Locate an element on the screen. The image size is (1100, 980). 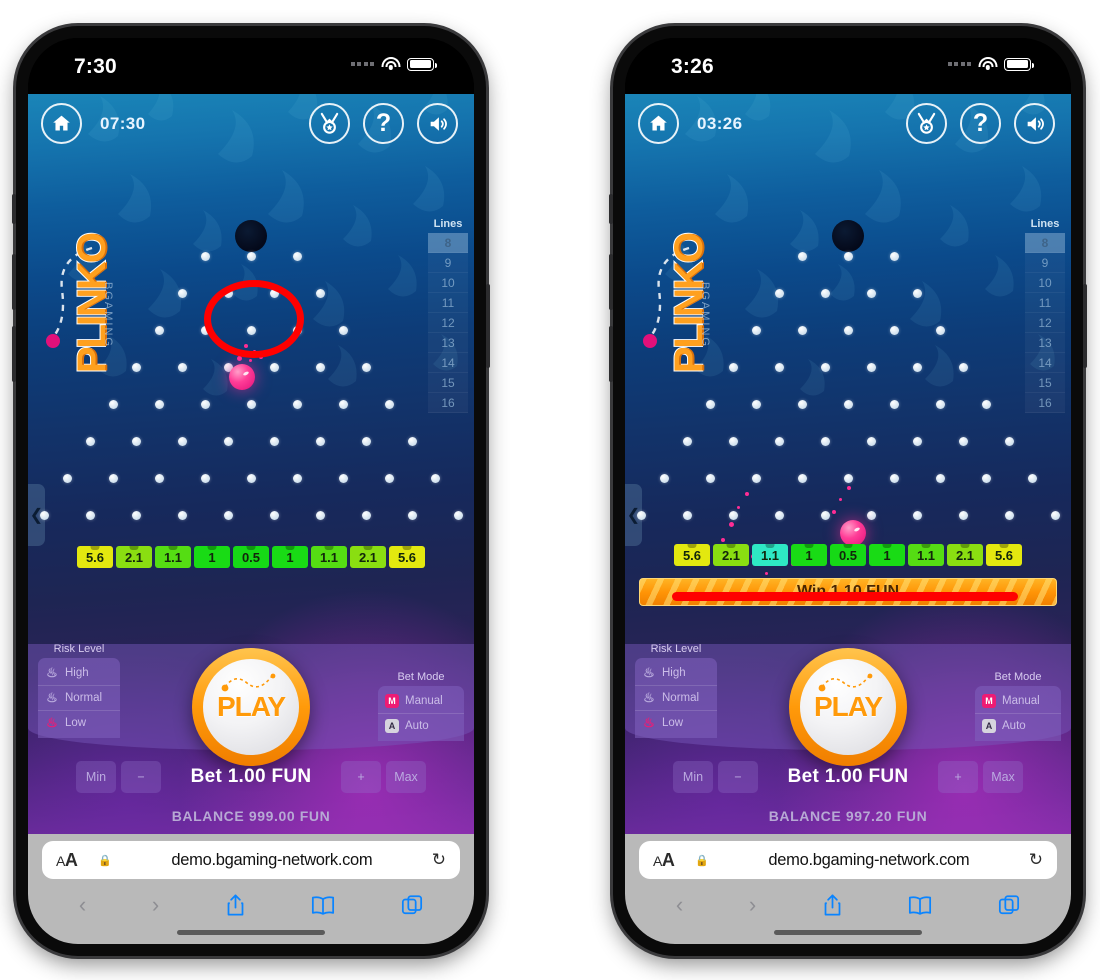
lines-title: Lines is located at coordinates (1045, 224).